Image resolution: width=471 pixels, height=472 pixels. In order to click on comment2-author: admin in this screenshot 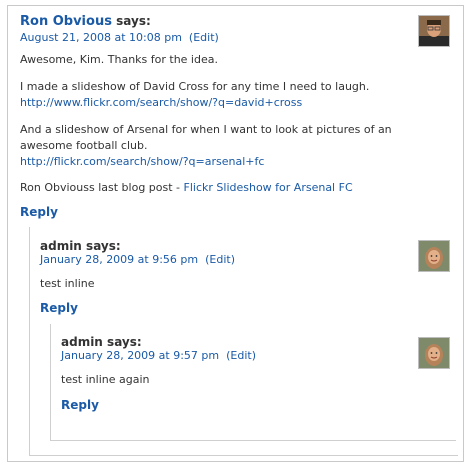, I will do `click(61, 246)`.